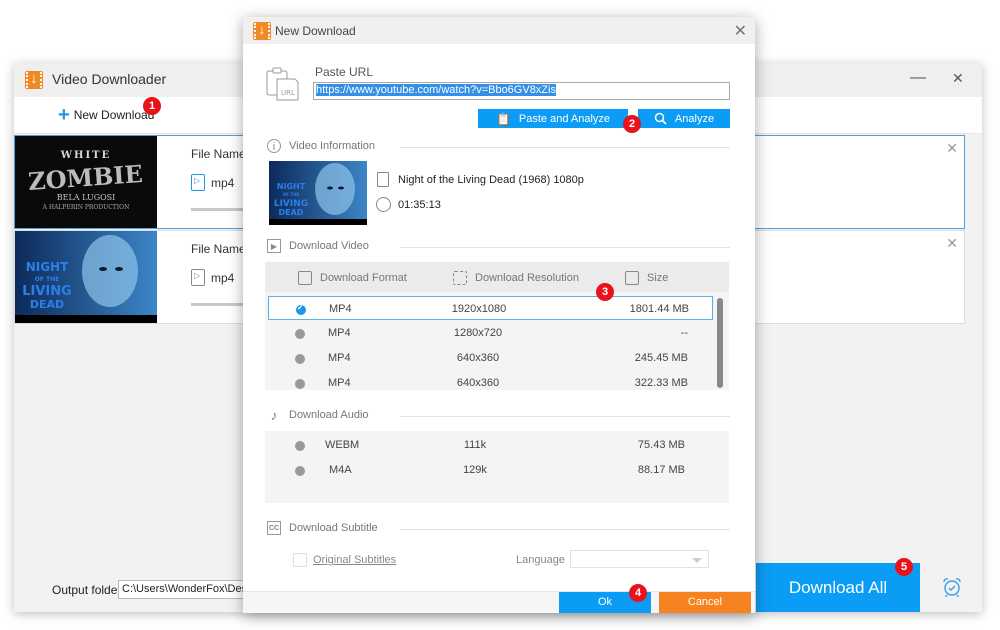 The width and height of the screenshot is (1000, 630). Describe the element at coordinates (354, 560) in the screenshot. I see `original-subtitles-link: Original Subtitles` at that location.